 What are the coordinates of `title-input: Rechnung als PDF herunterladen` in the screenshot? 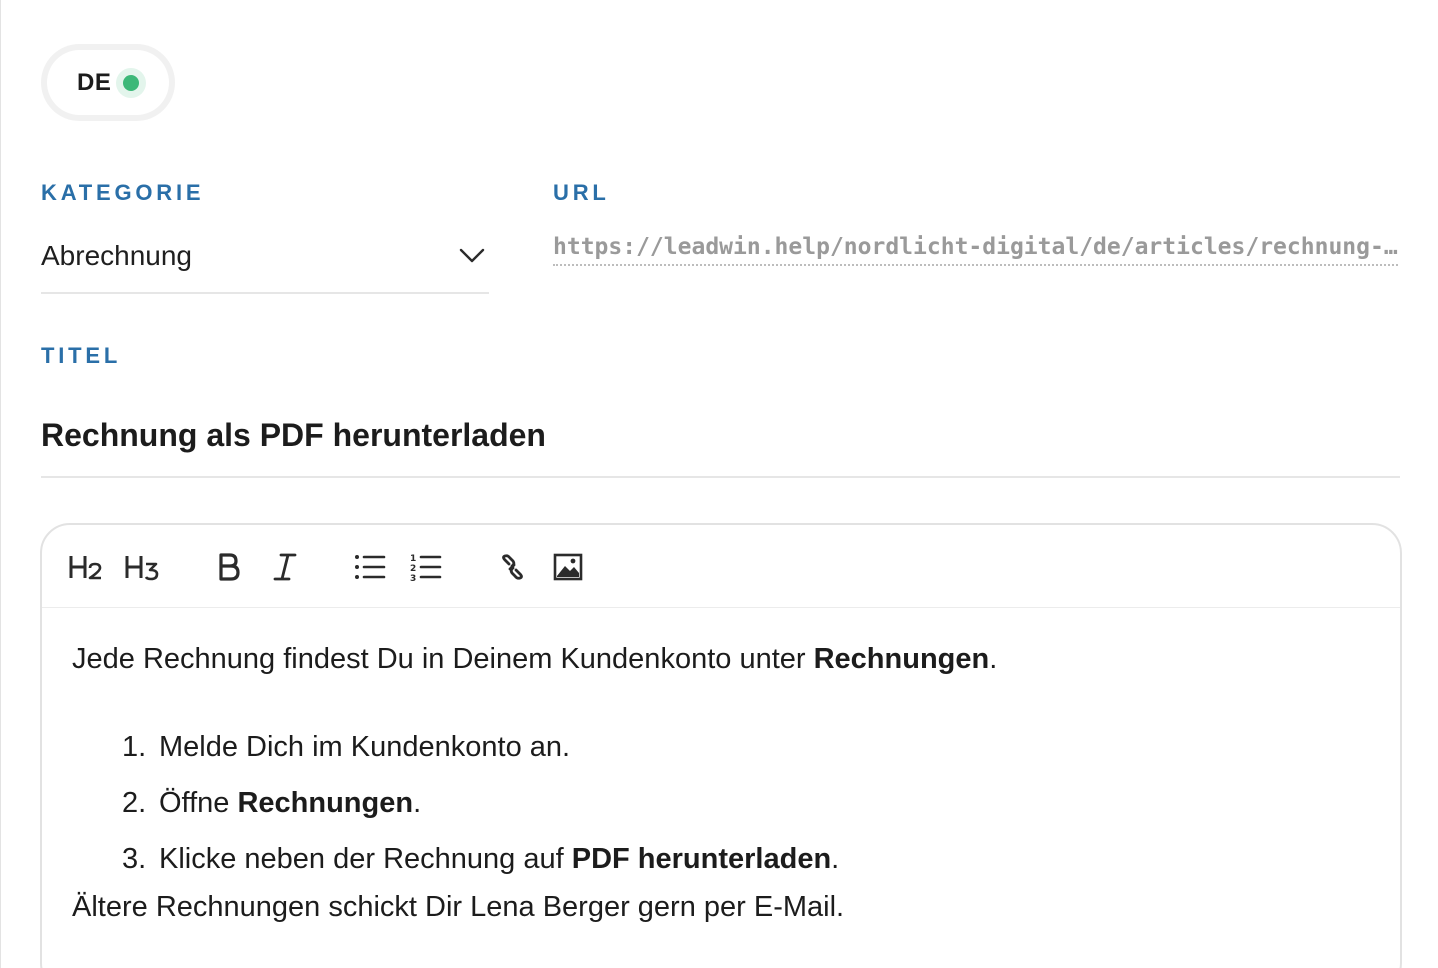 It's located at (720, 443).